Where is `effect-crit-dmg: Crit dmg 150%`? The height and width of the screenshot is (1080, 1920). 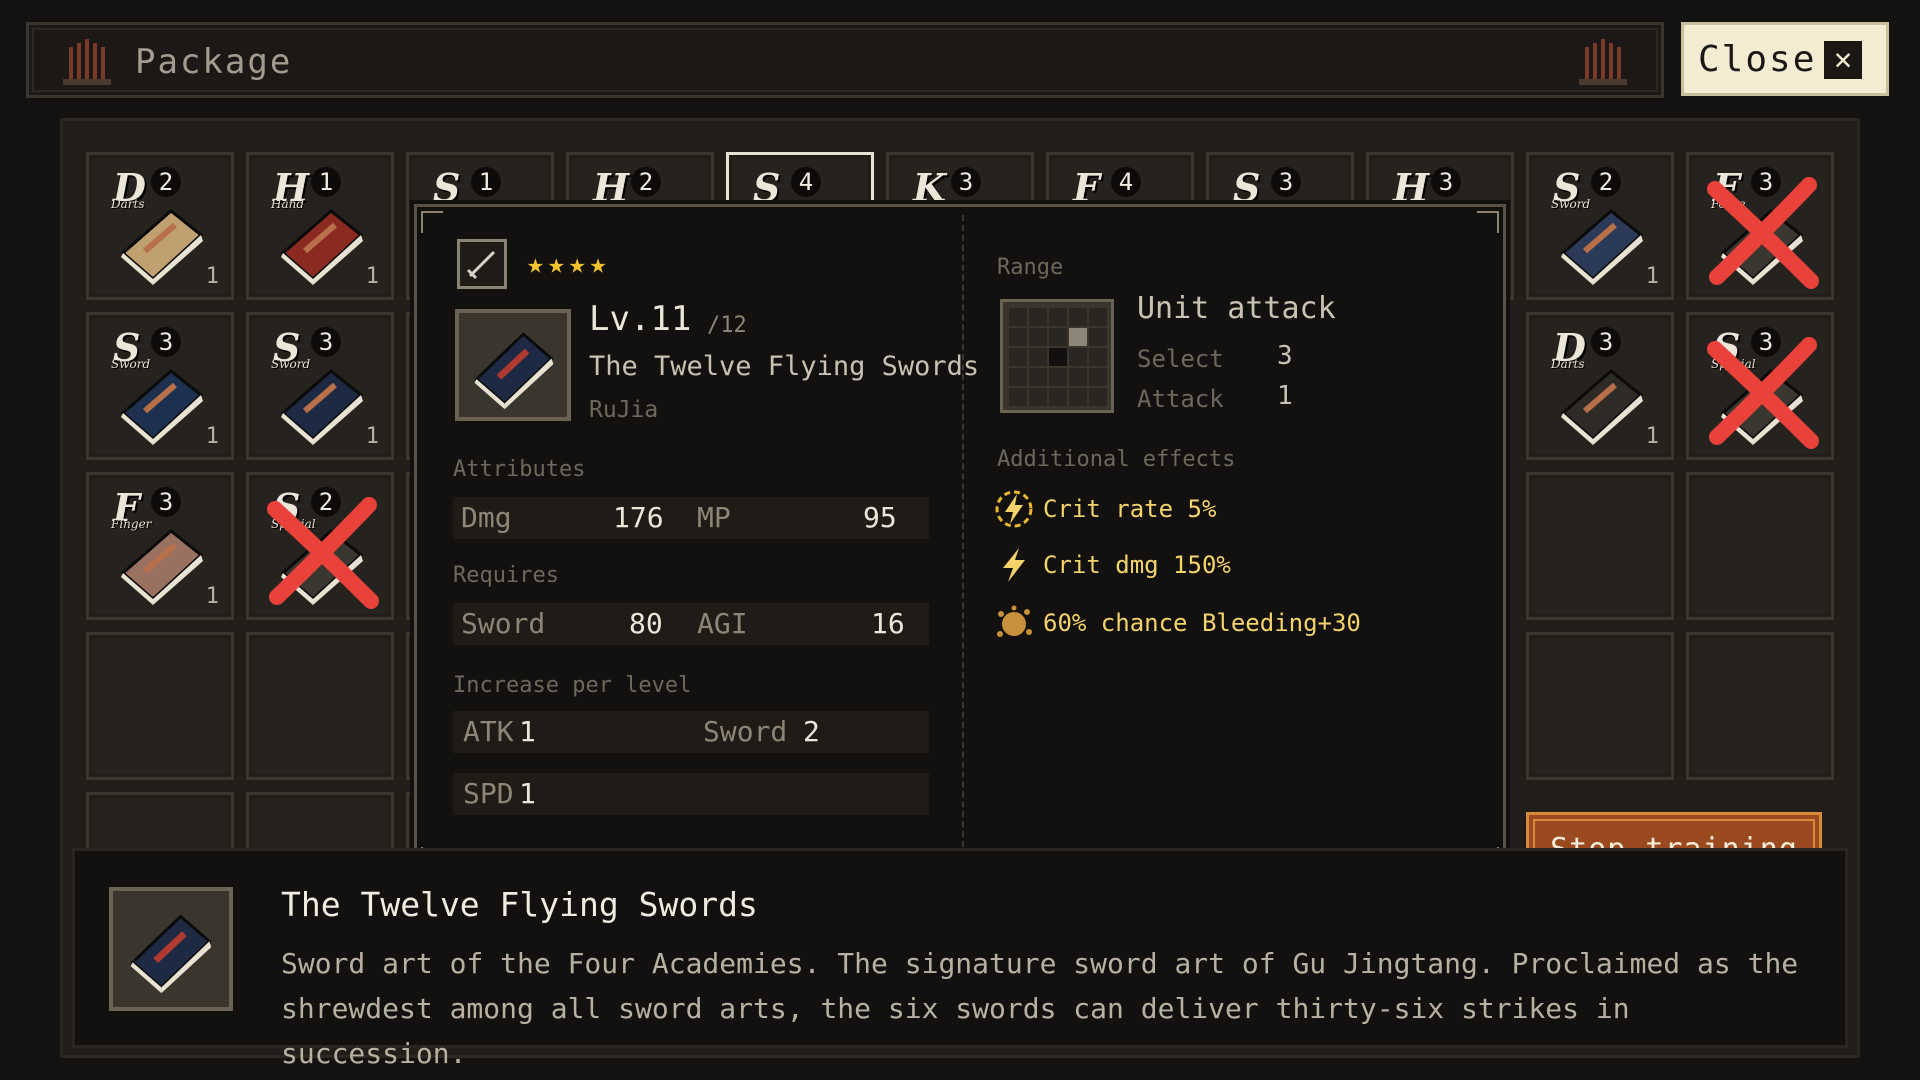 effect-crit-dmg: Crit dmg 150% is located at coordinates (1112, 565).